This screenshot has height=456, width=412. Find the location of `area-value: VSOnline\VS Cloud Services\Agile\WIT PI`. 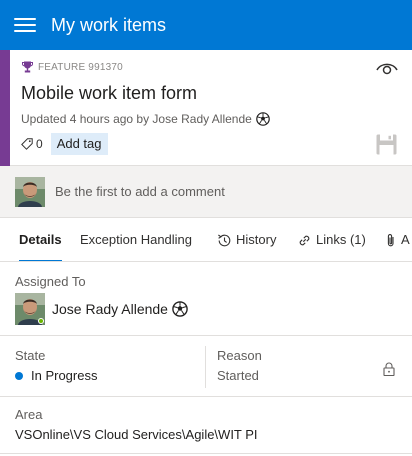

area-value: VSOnline\VS Cloud Services\Agile\WIT PI is located at coordinates (136, 434).